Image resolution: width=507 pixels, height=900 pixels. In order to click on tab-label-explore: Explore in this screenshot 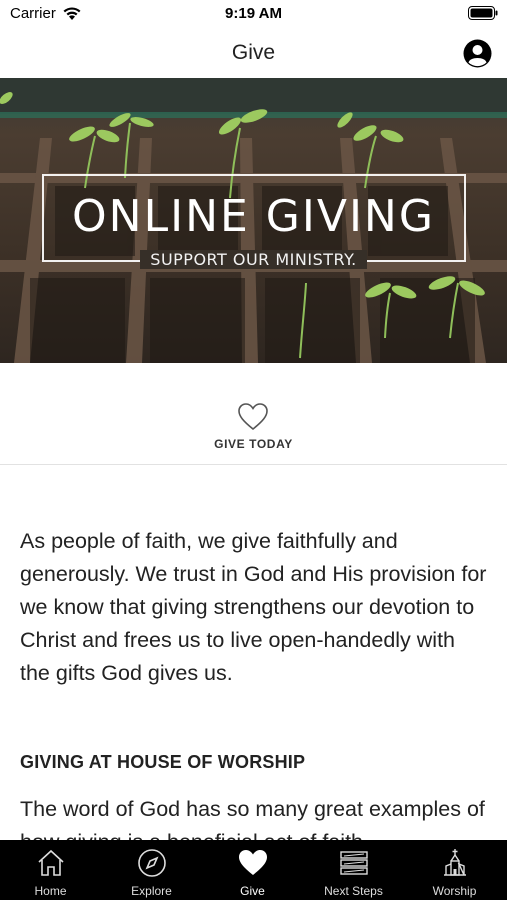, I will do `click(151, 891)`.